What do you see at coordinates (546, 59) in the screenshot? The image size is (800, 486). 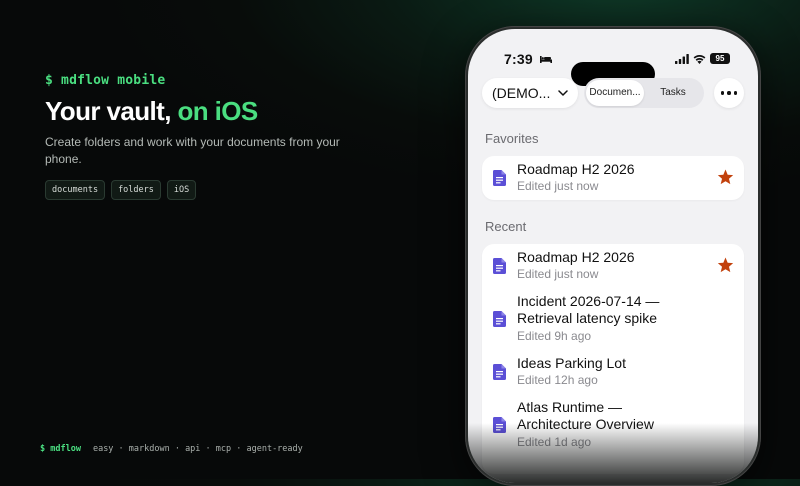 I see `sleep-focus-icon` at bounding box center [546, 59].